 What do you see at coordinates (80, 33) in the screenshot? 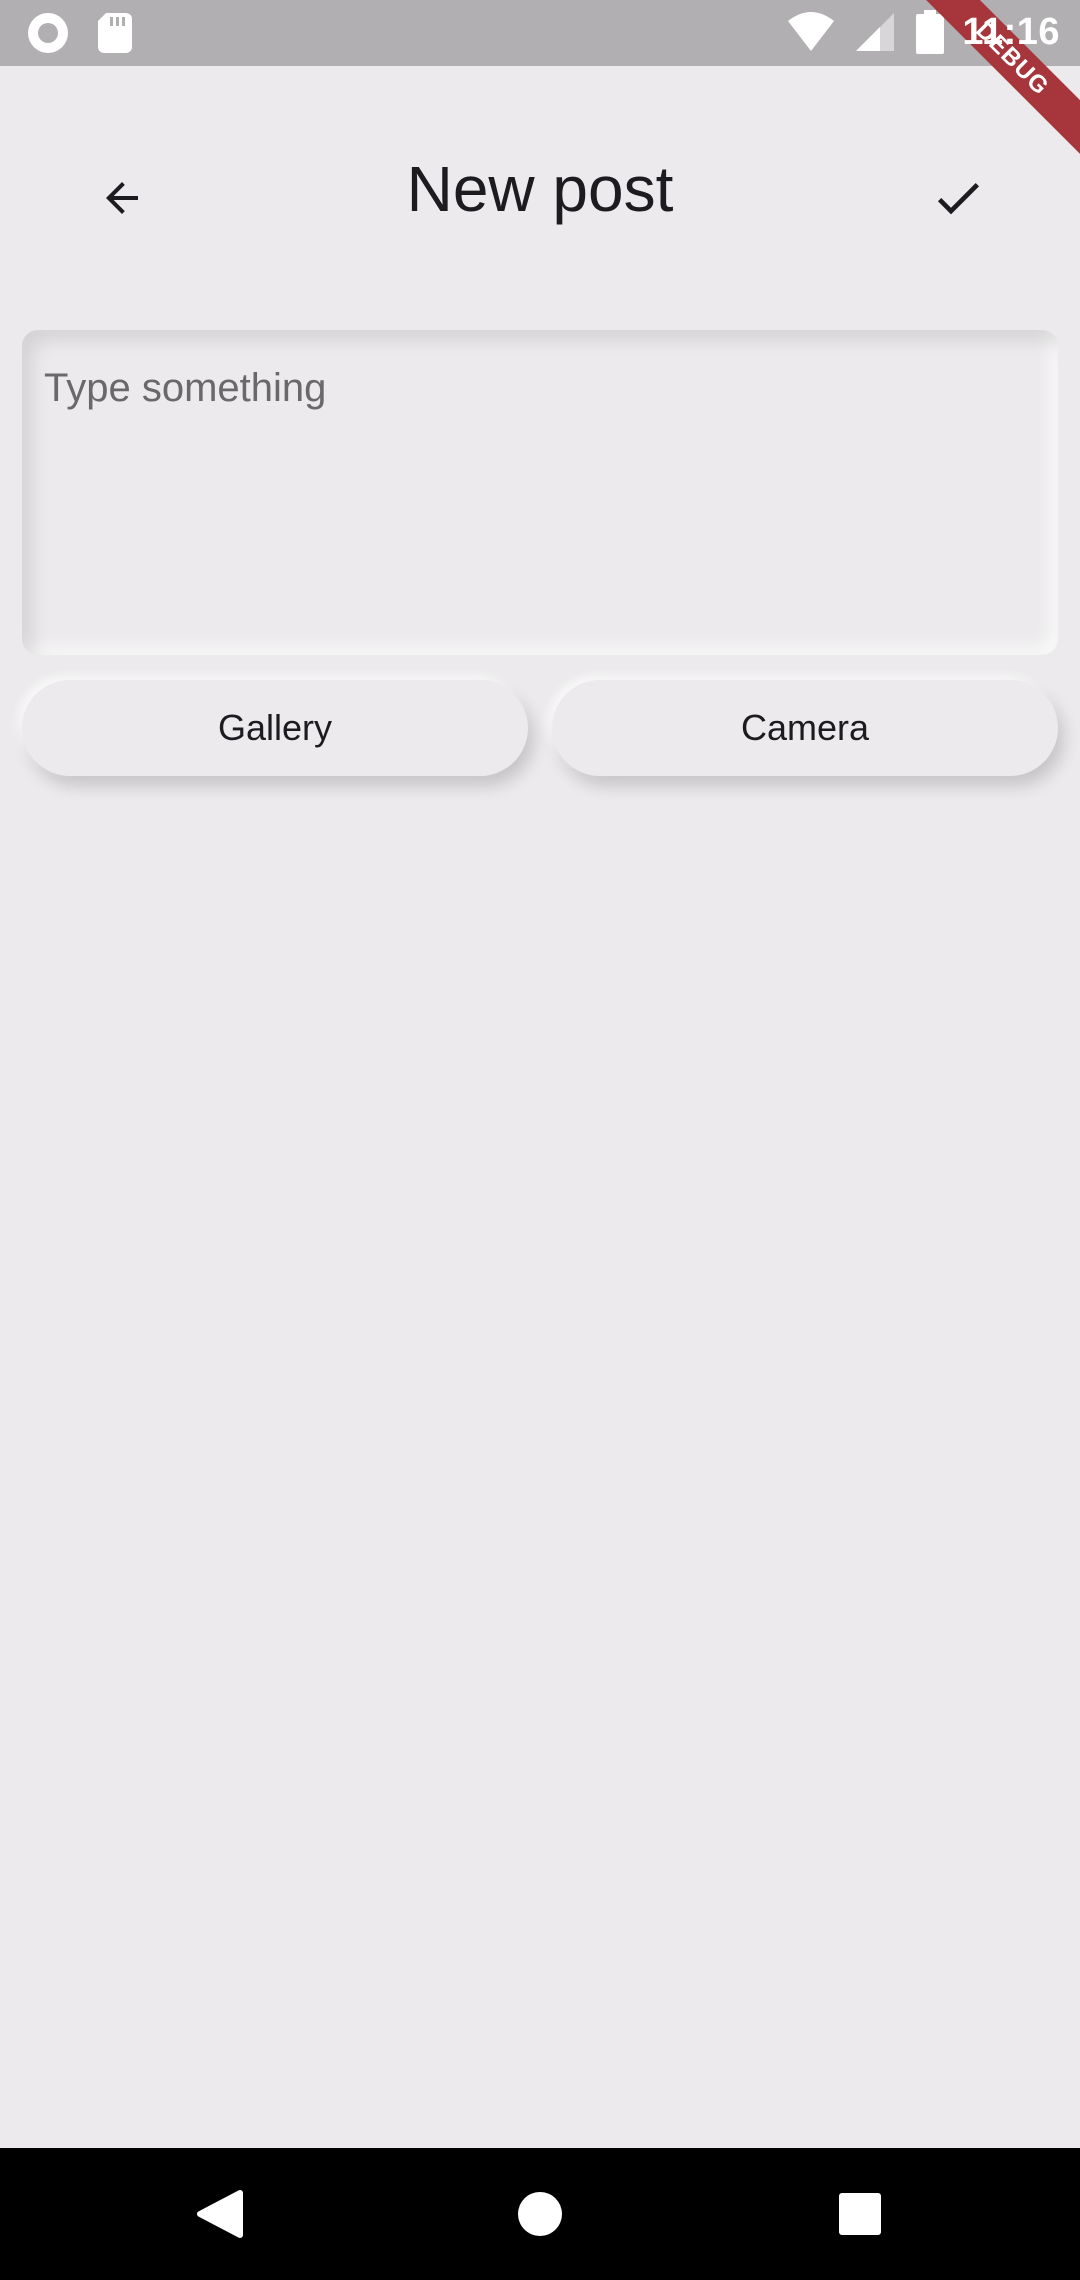
I see `status-left-icons` at bounding box center [80, 33].